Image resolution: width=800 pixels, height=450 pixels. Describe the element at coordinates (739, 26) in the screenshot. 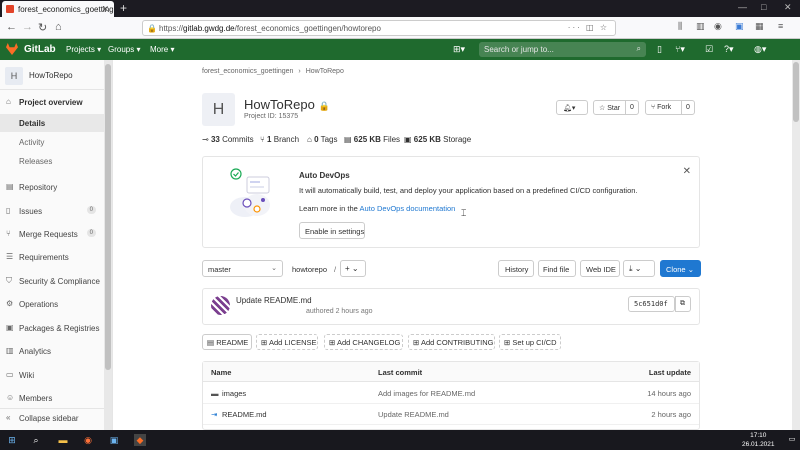

I see `extension-icon: ▣` at that location.